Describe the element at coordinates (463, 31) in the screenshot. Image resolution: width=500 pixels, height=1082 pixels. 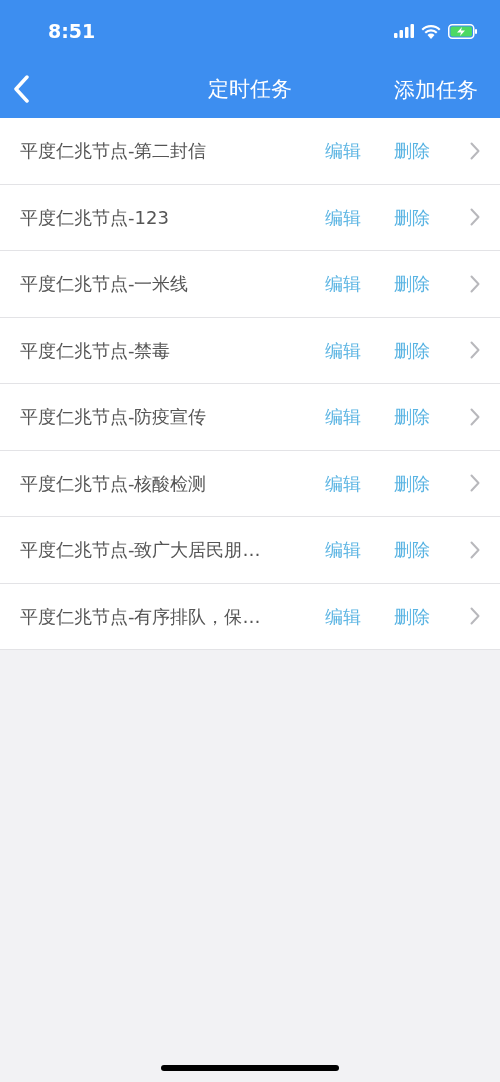
I see `battery-charging-icon` at that location.